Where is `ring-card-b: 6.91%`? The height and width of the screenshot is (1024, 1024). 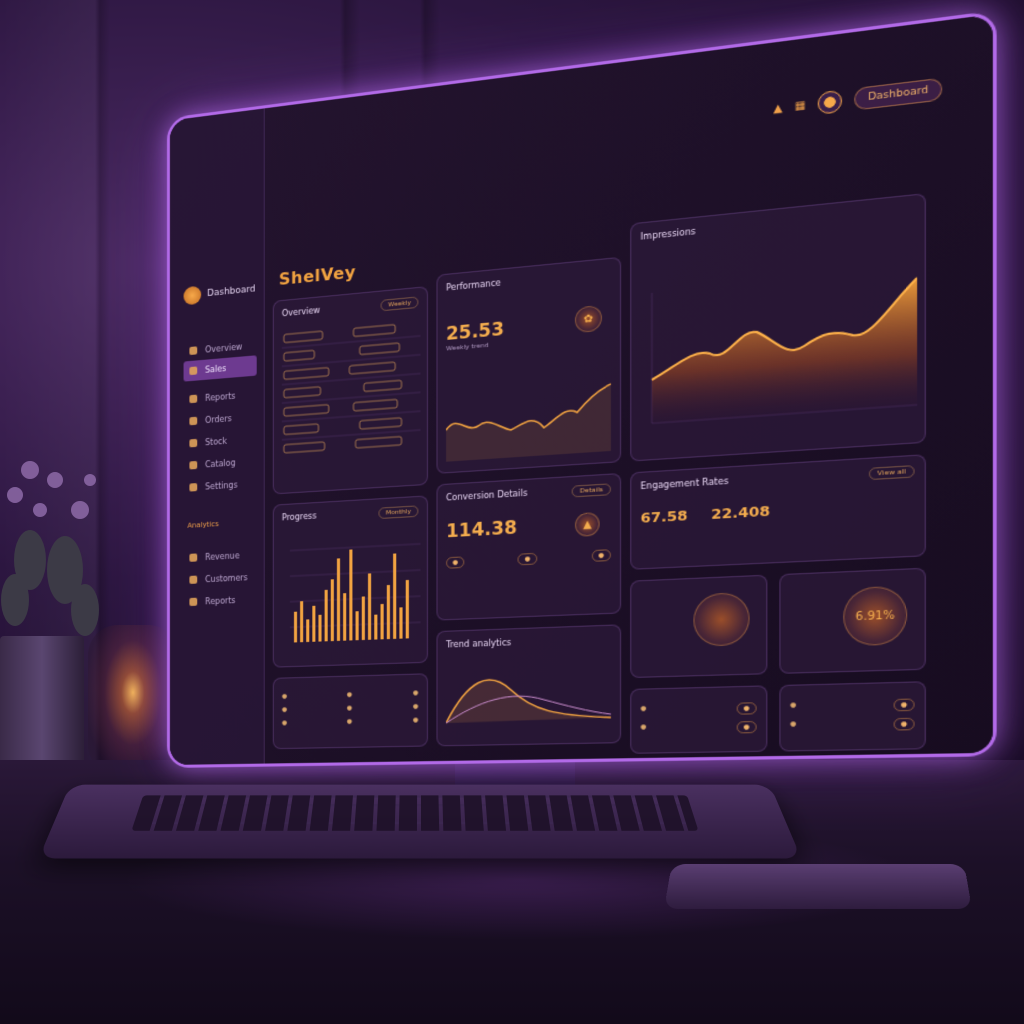
ring-card-b: 6.91% is located at coordinates (852, 620).